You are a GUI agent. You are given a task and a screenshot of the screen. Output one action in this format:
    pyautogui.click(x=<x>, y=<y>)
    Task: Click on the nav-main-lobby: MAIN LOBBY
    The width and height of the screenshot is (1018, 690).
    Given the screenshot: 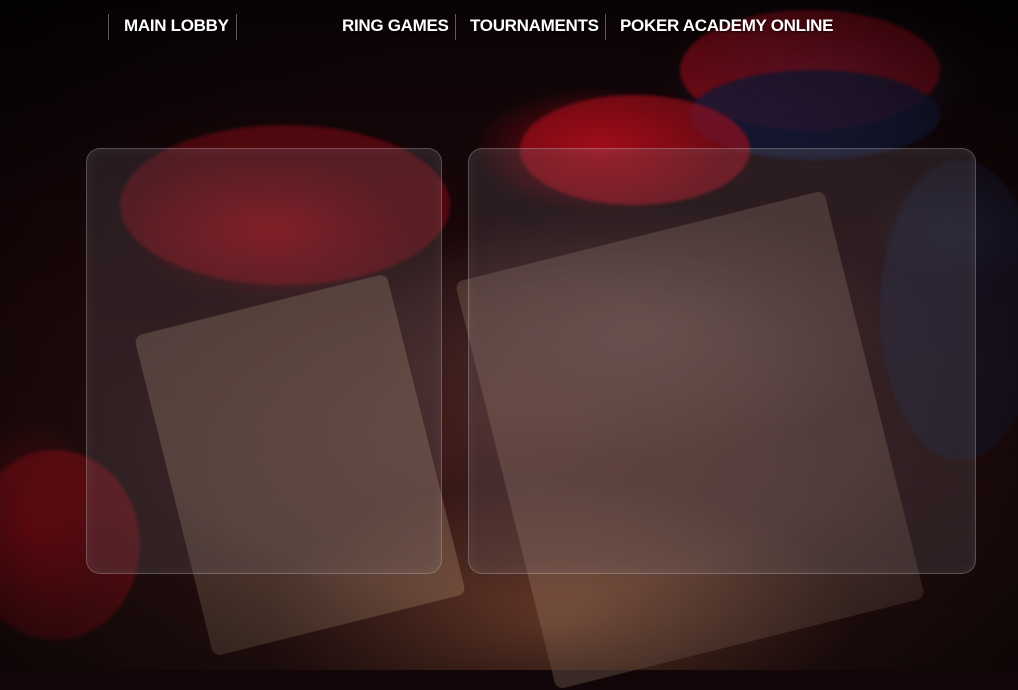 What is the action you would take?
    pyautogui.click(x=176, y=26)
    